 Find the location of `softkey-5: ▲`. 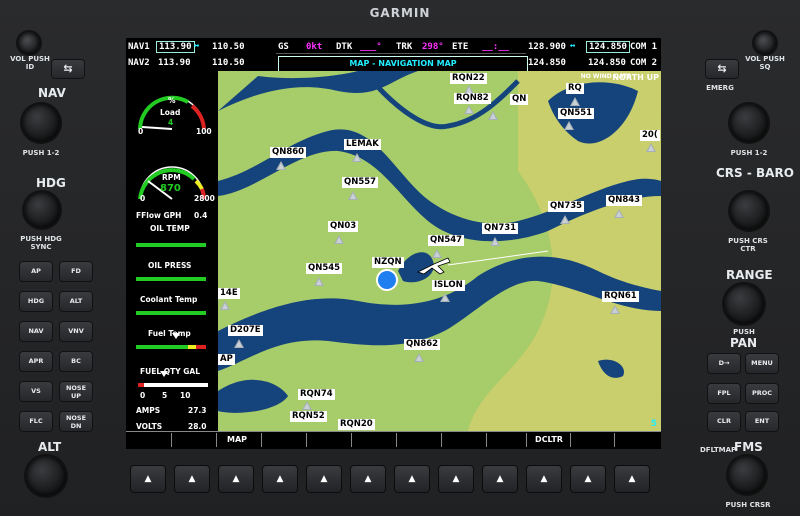

softkey-5: ▲ is located at coordinates (324, 479).